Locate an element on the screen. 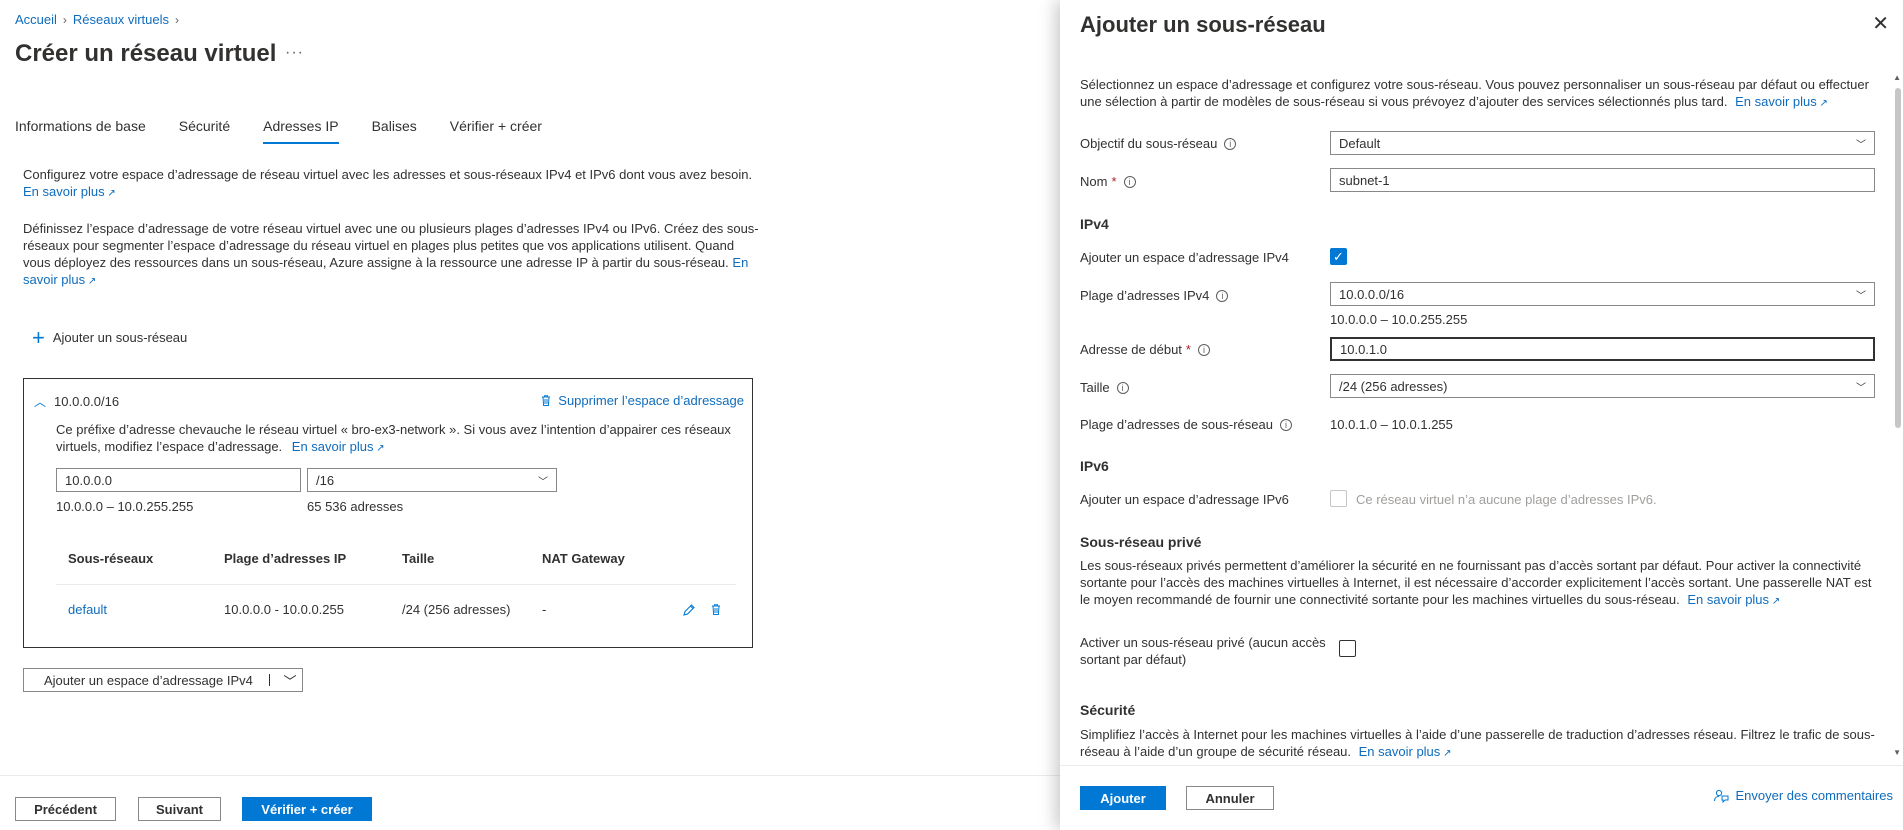 This screenshot has height=830, width=1903. size-select: /24 (256 adresses) ﹀ is located at coordinates (1602, 386).